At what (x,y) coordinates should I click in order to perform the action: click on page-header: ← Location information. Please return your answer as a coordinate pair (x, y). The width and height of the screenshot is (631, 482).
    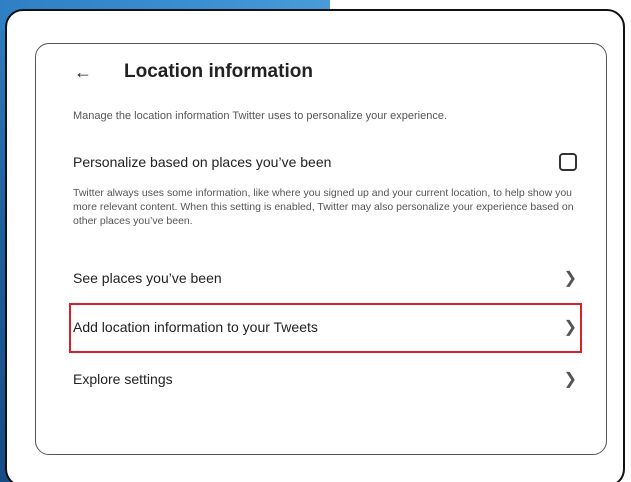
    Looking at the image, I should click on (193, 72).